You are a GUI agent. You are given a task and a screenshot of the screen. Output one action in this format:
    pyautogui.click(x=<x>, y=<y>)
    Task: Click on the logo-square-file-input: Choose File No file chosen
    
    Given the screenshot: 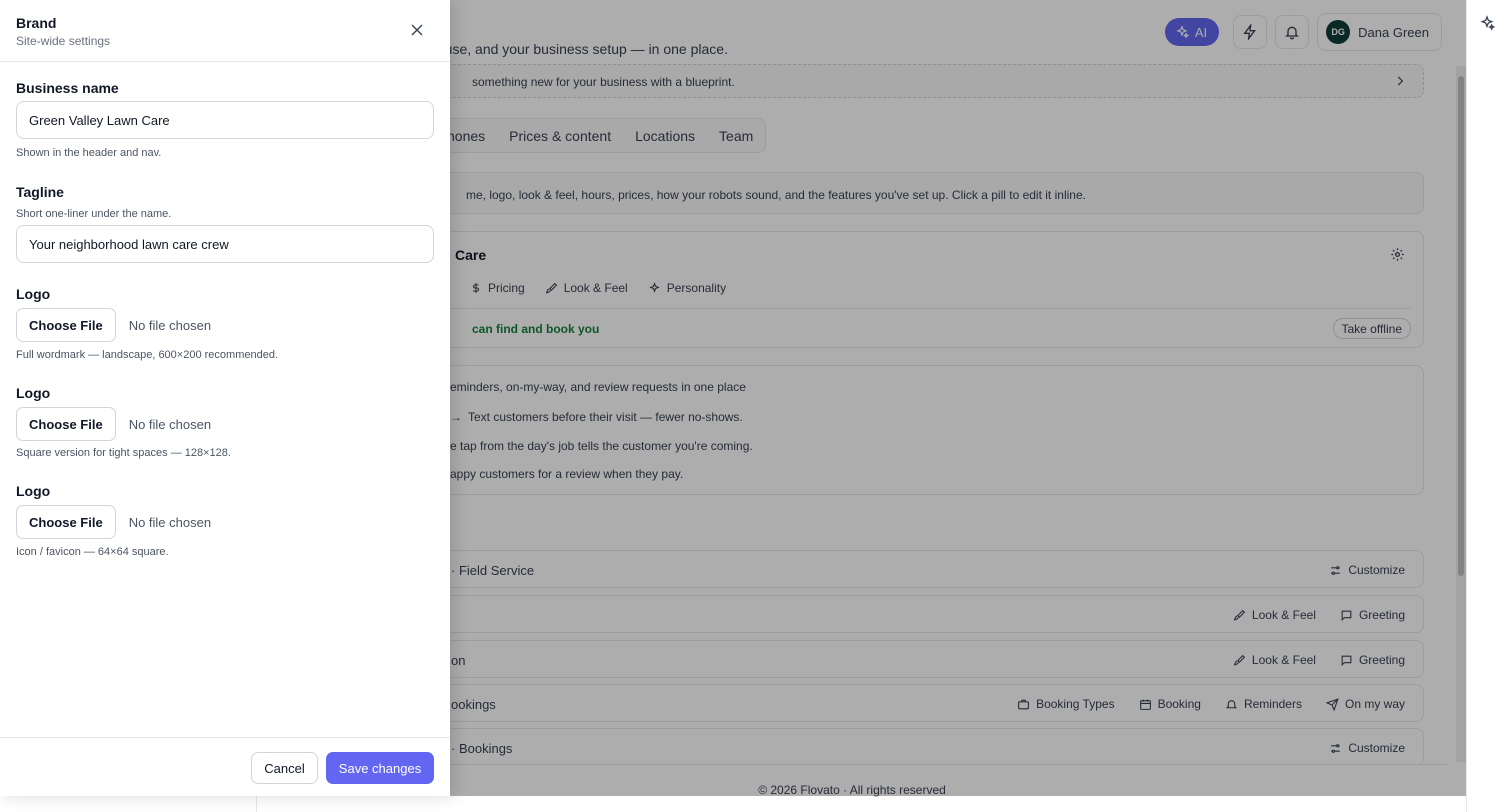 What is the action you would take?
    pyautogui.click(x=113, y=424)
    